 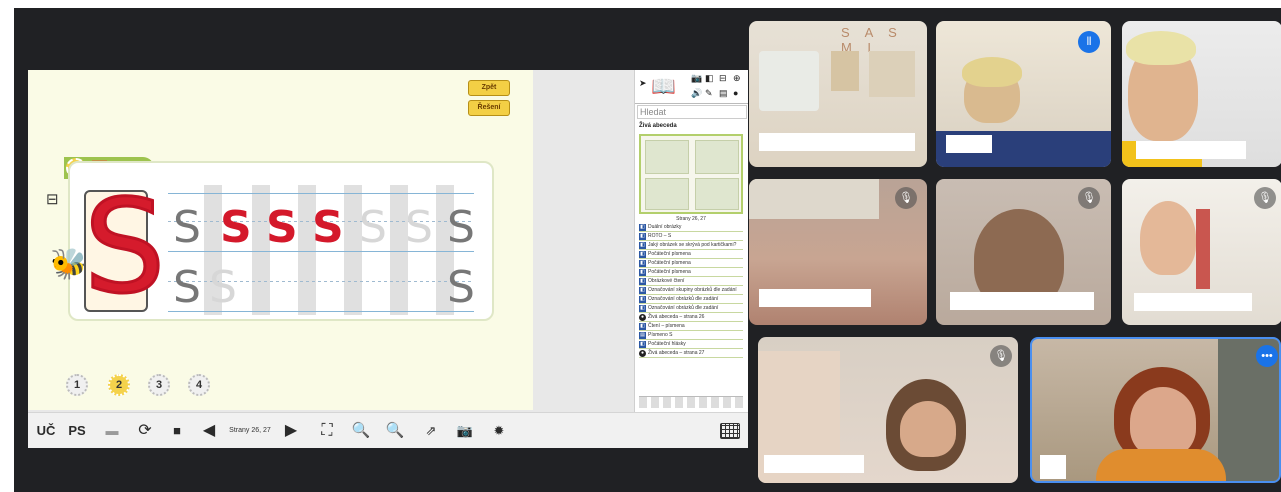 What do you see at coordinates (177, 431) in the screenshot?
I see `document-icon: ■` at bounding box center [177, 431].